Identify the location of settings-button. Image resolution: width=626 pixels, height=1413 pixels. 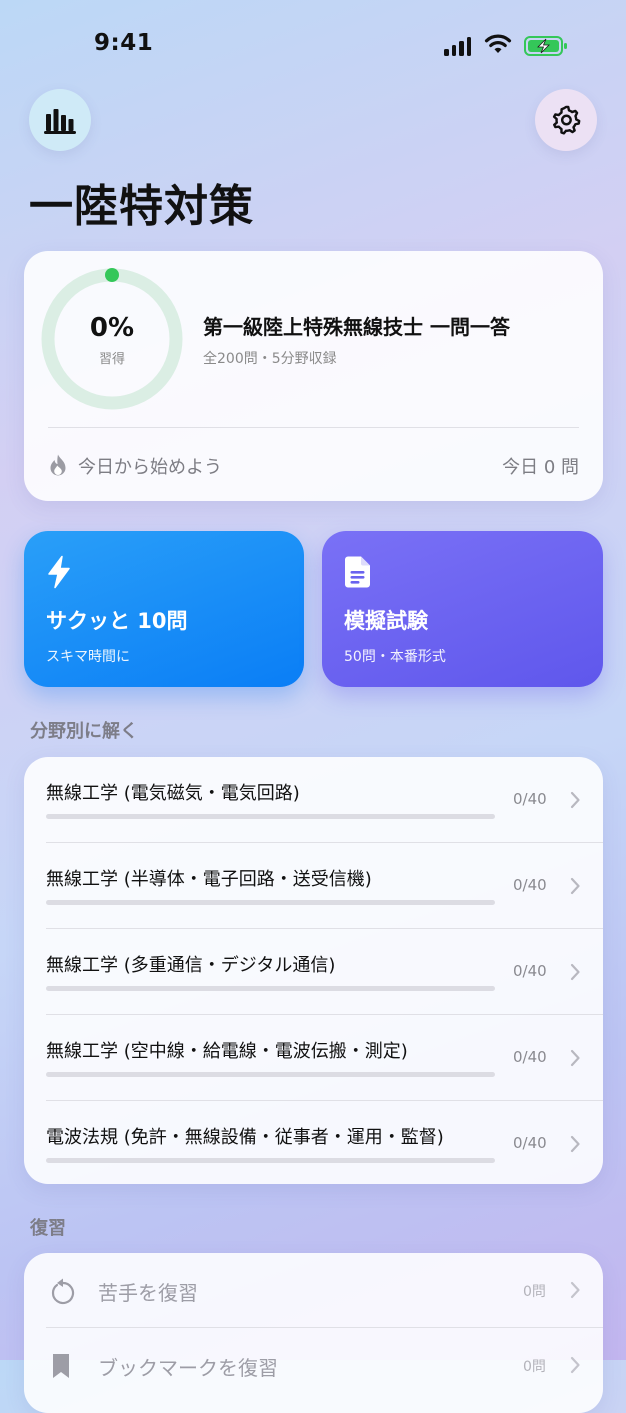
(566, 120).